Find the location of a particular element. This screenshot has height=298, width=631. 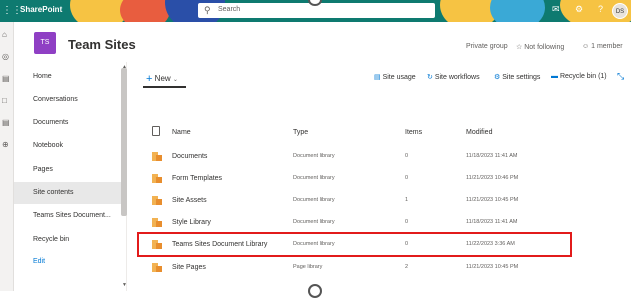

plus-icon: + is located at coordinates (149, 79).